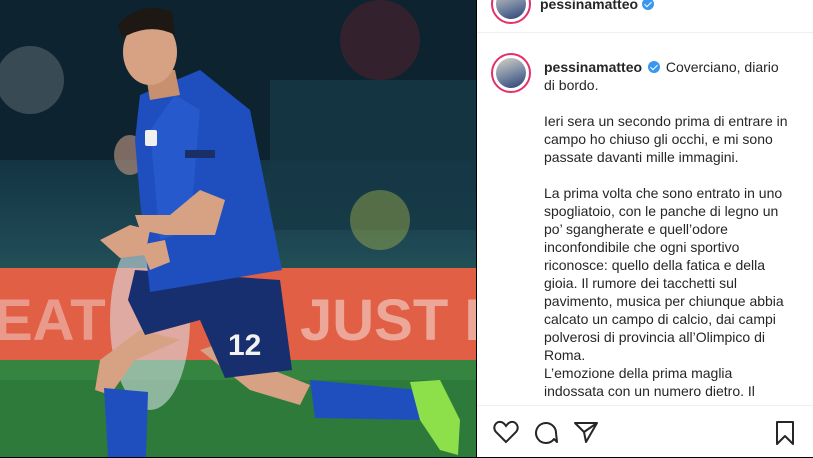 This screenshot has width=813, height=458. What do you see at coordinates (511, 12) in the screenshot?
I see `avatar` at bounding box center [511, 12].